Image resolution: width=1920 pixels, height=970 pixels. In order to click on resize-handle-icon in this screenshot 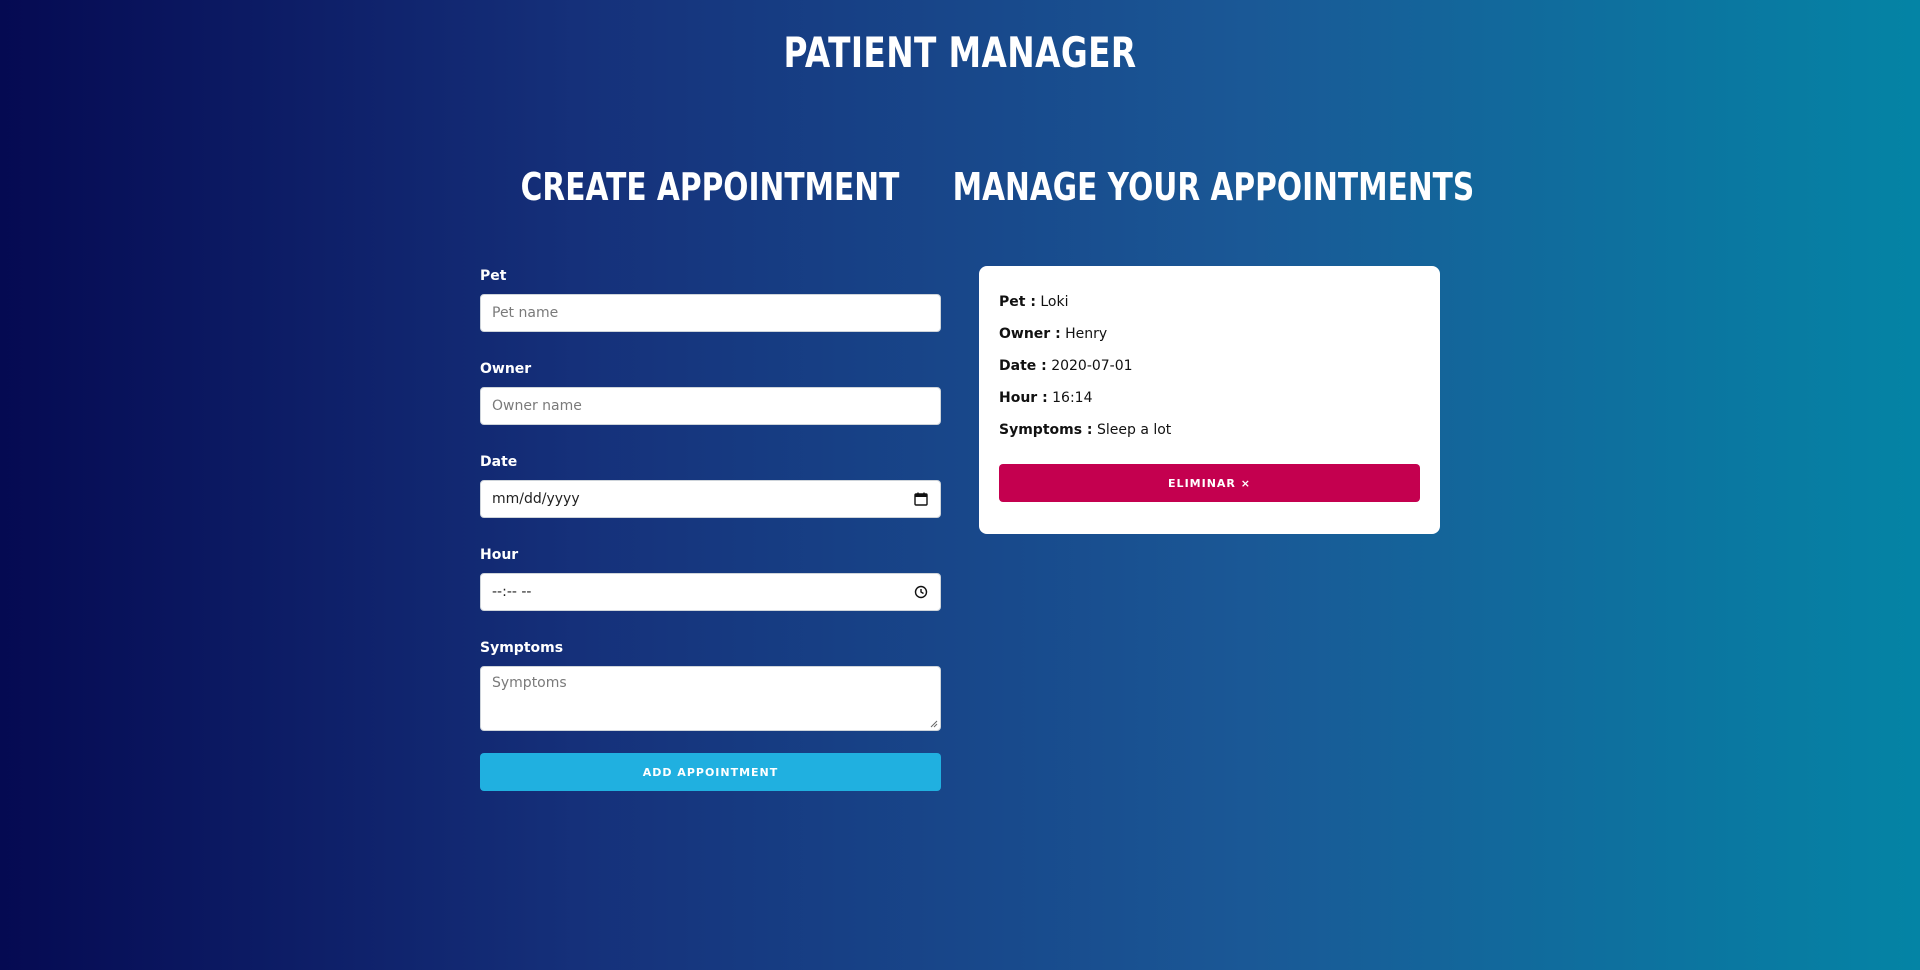, I will do `click(934, 724)`.